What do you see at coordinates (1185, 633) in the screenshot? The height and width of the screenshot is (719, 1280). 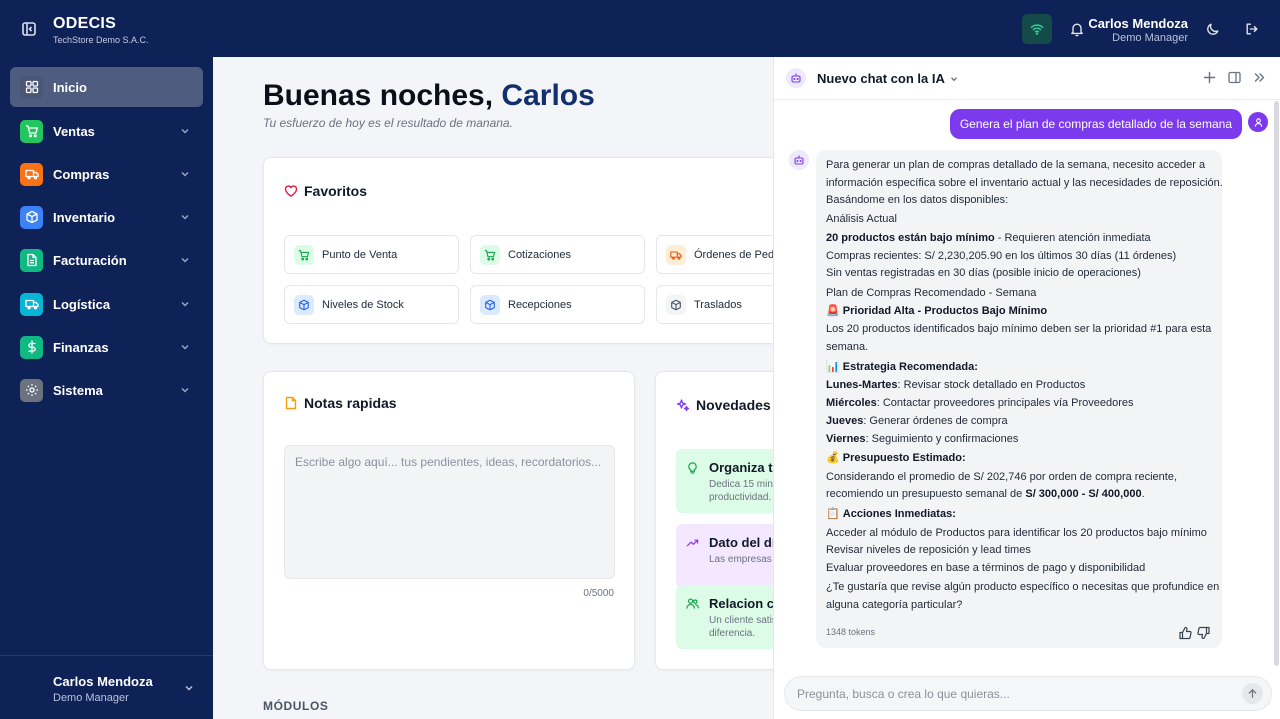 I see `thumbs-up-icon` at bounding box center [1185, 633].